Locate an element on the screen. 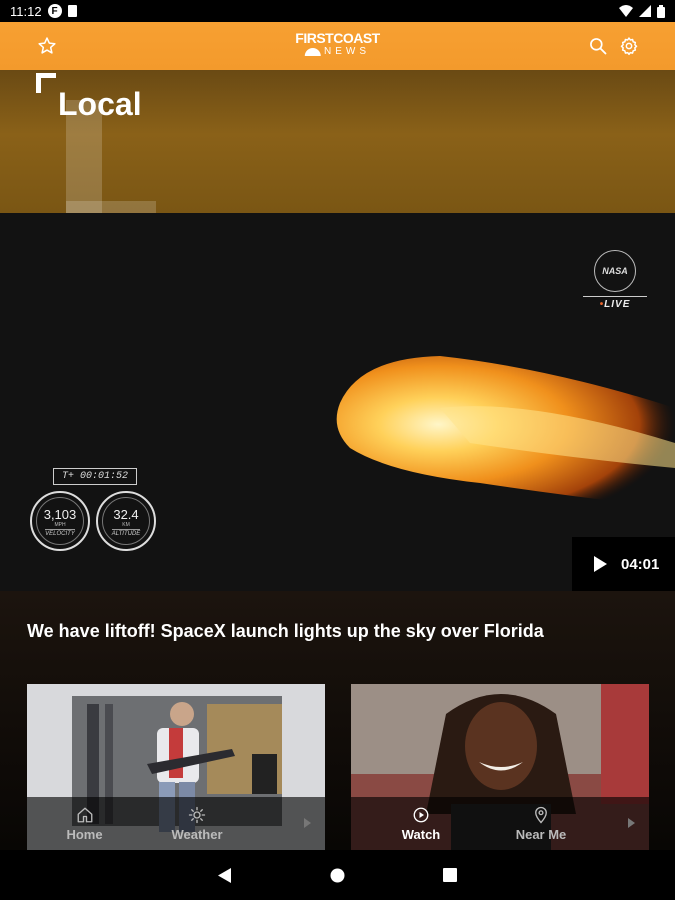 Image resolution: width=675 pixels, height=900 pixels. velocity-gauge: 3,103 MPH VELOCITY is located at coordinates (60, 521).